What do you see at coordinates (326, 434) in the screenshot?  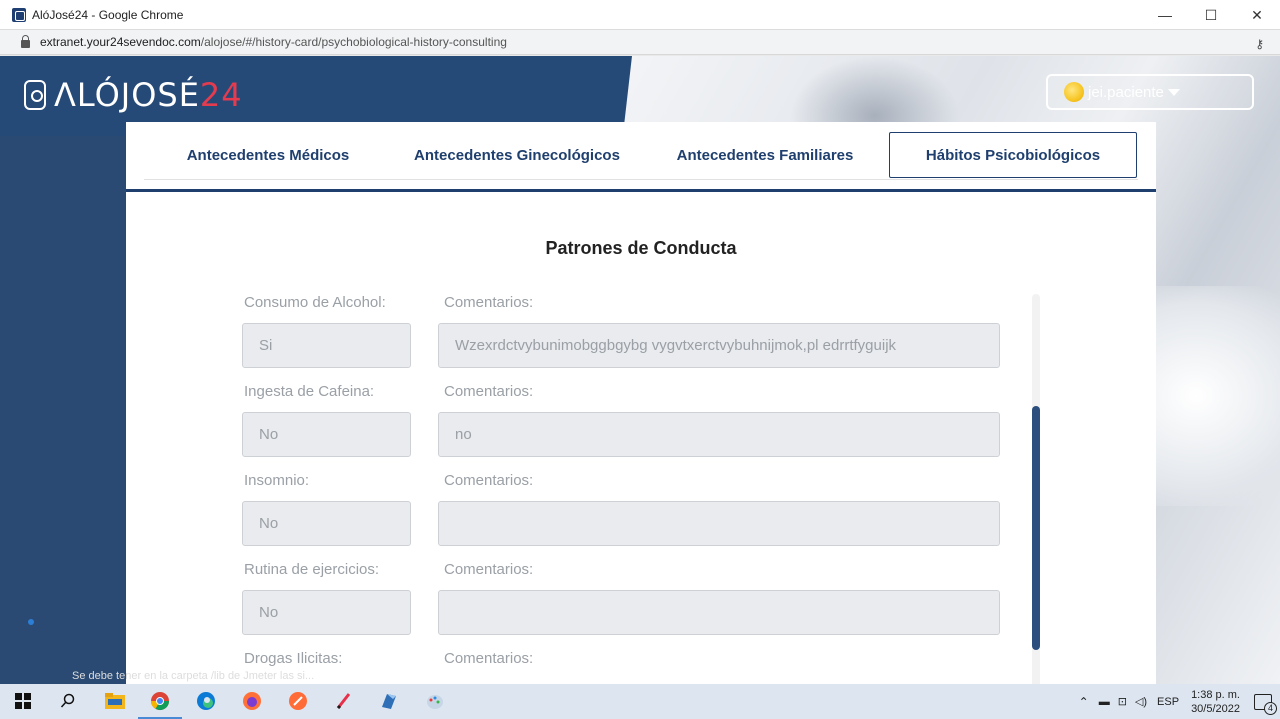 I see `cafeina-value-field: No` at bounding box center [326, 434].